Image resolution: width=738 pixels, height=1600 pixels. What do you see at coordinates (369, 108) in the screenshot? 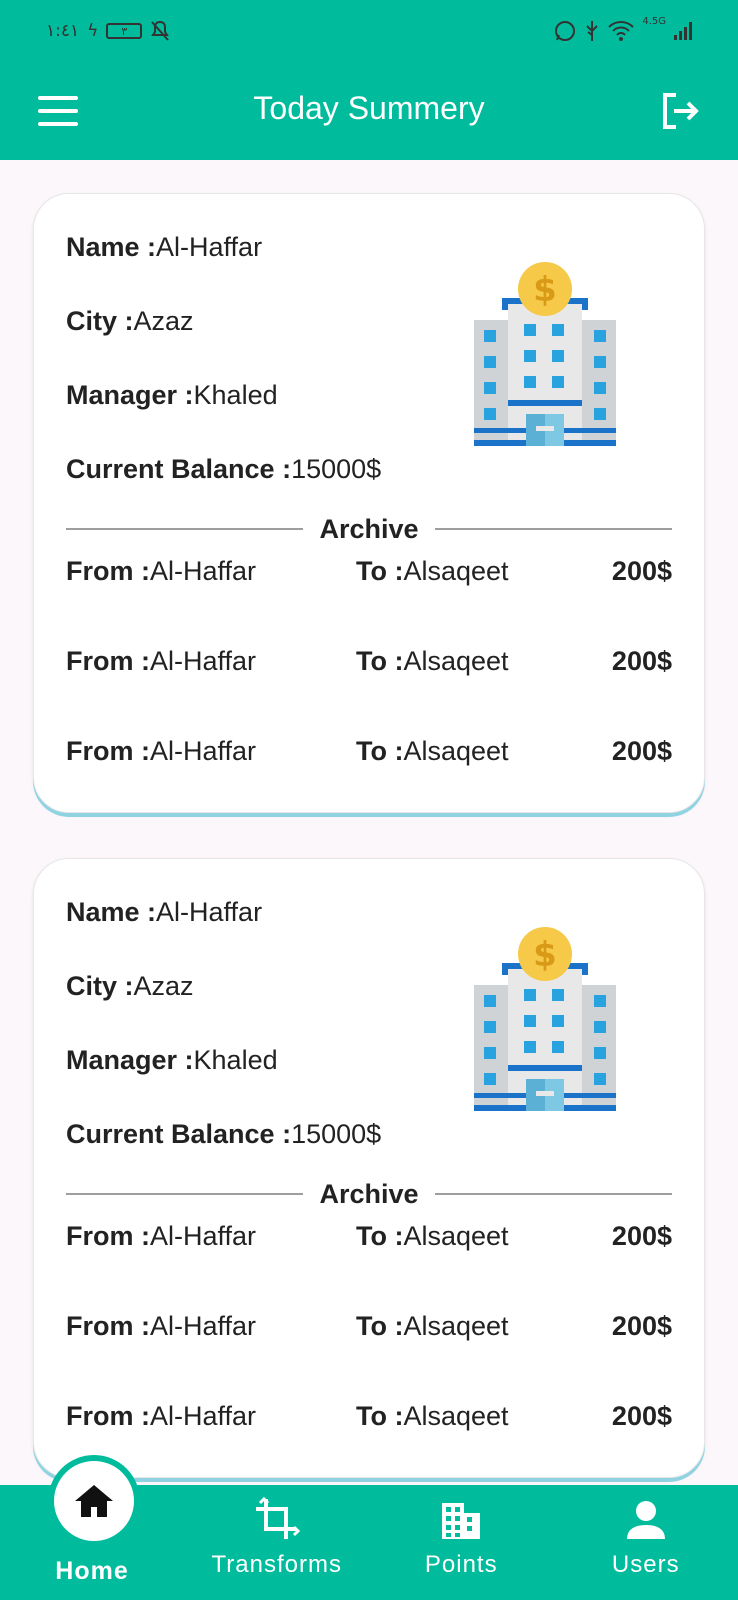
I see `page-title: Today Summery` at bounding box center [369, 108].